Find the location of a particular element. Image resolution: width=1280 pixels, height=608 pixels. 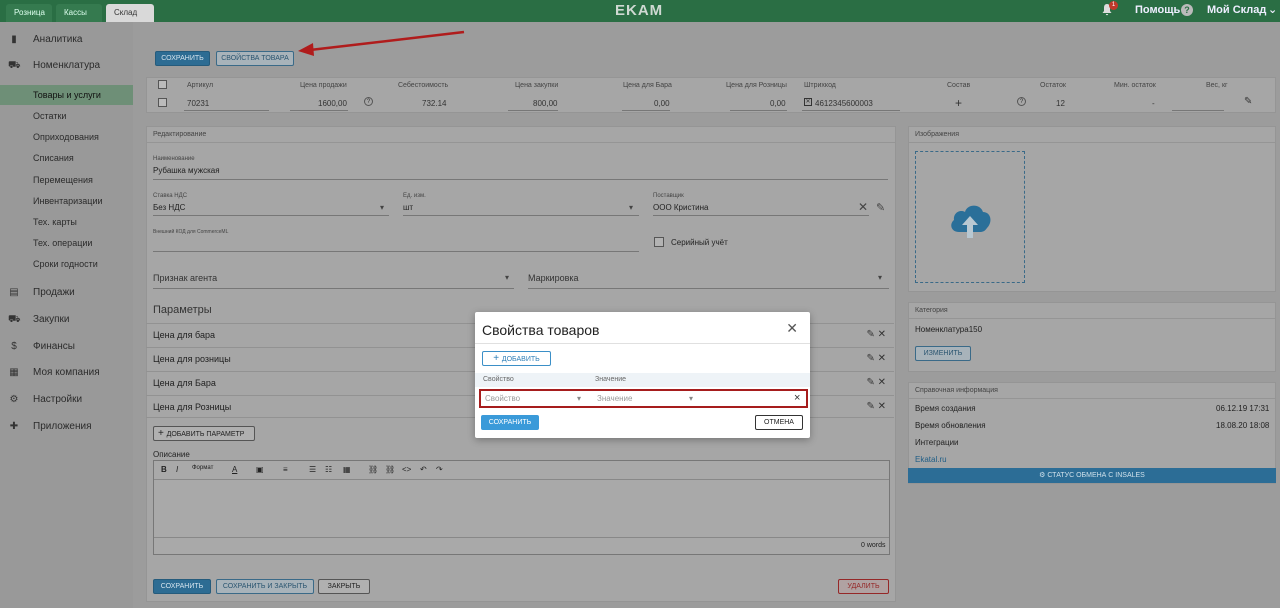

close-button: Закрыть is located at coordinates (344, 586).